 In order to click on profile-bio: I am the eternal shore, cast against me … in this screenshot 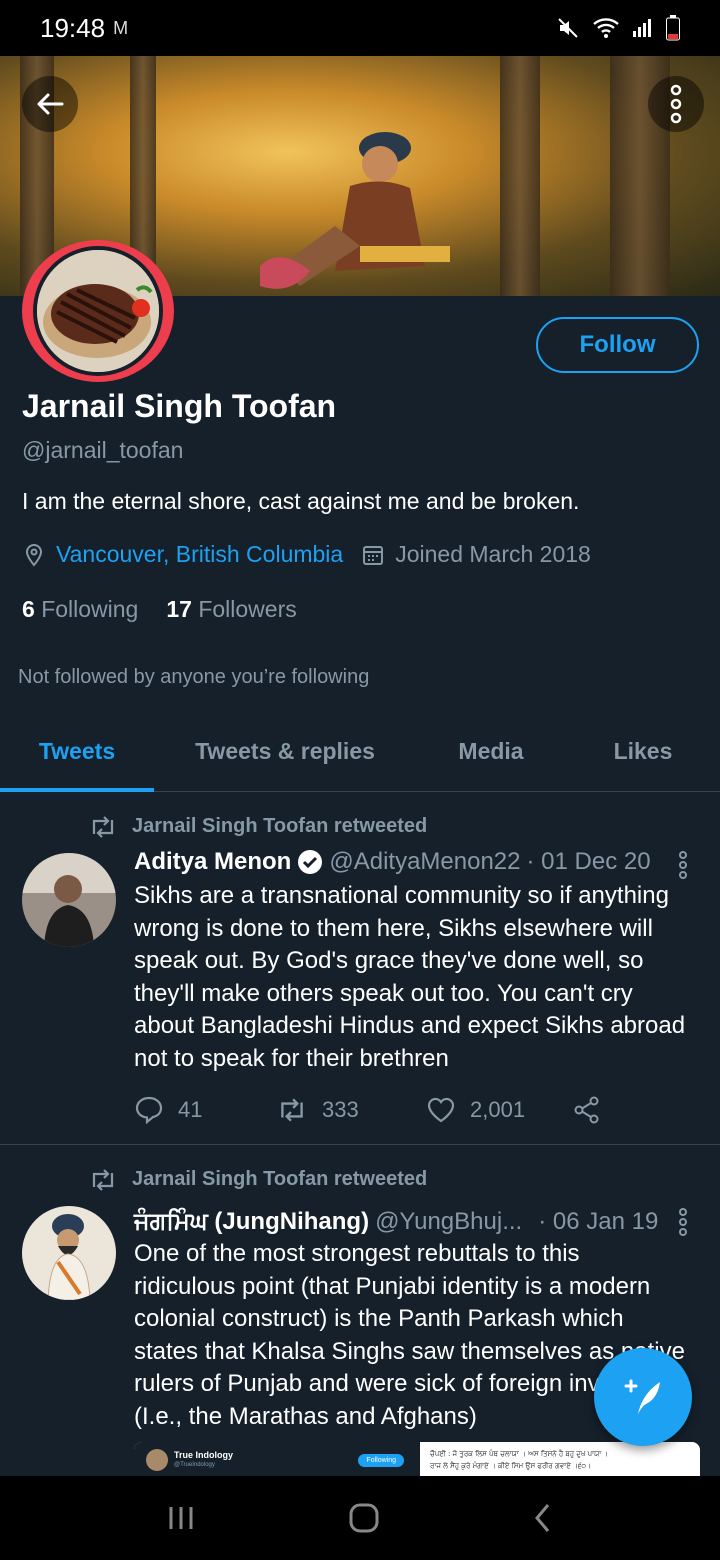, I will do `click(301, 501)`.